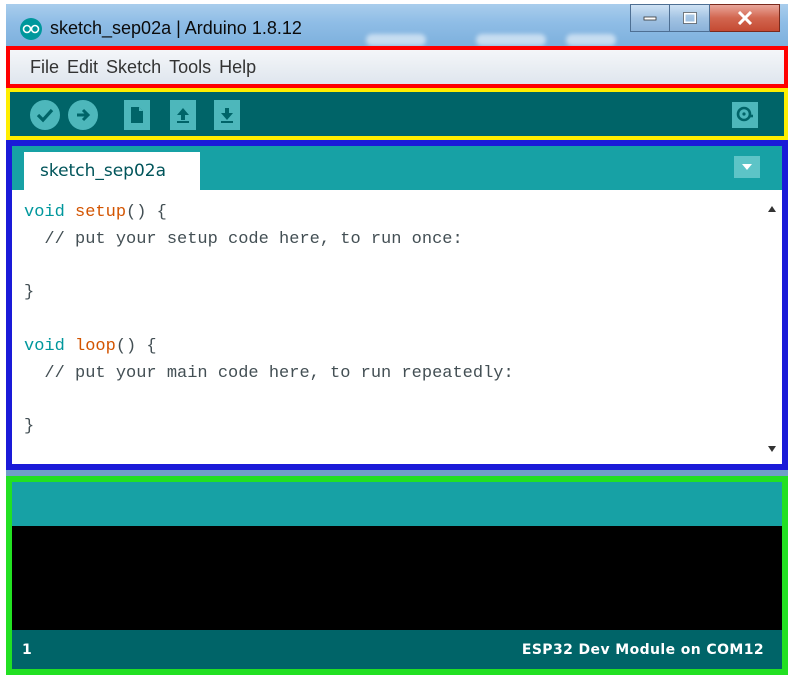 The height and width of the screenshot is (675, 788). Describe the element at coordinates (176, 28) in the screenshot. I see `window-title: sketch_sep02a | Arduino 1.8.12` at that location.